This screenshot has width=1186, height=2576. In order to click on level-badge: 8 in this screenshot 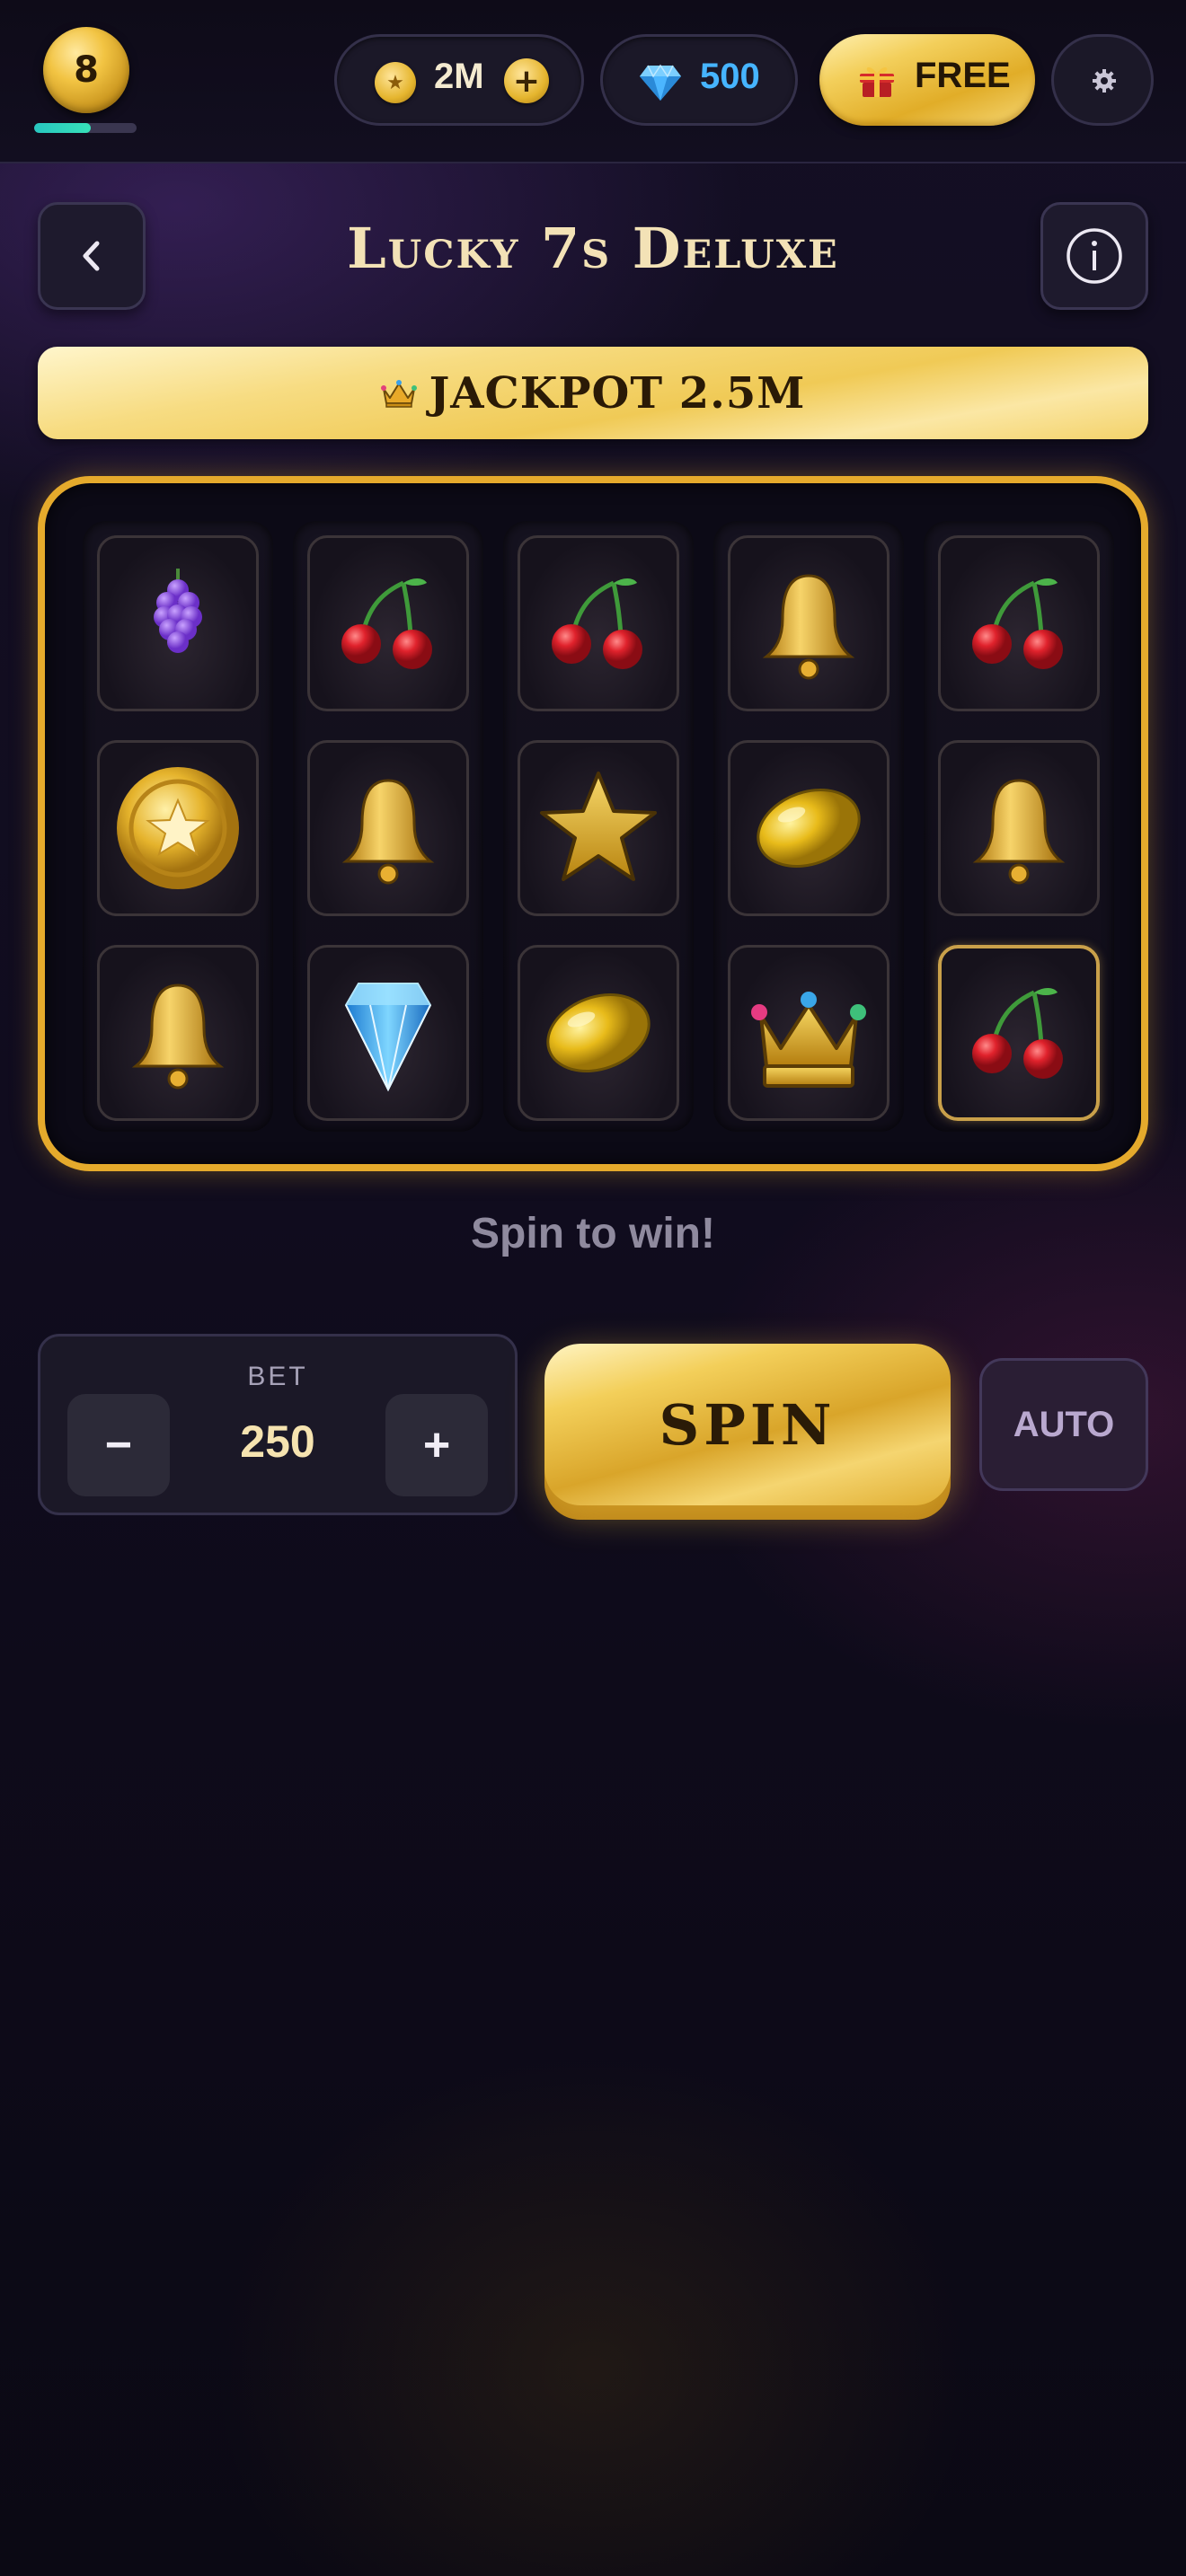, I will do `click(86, 70)`.